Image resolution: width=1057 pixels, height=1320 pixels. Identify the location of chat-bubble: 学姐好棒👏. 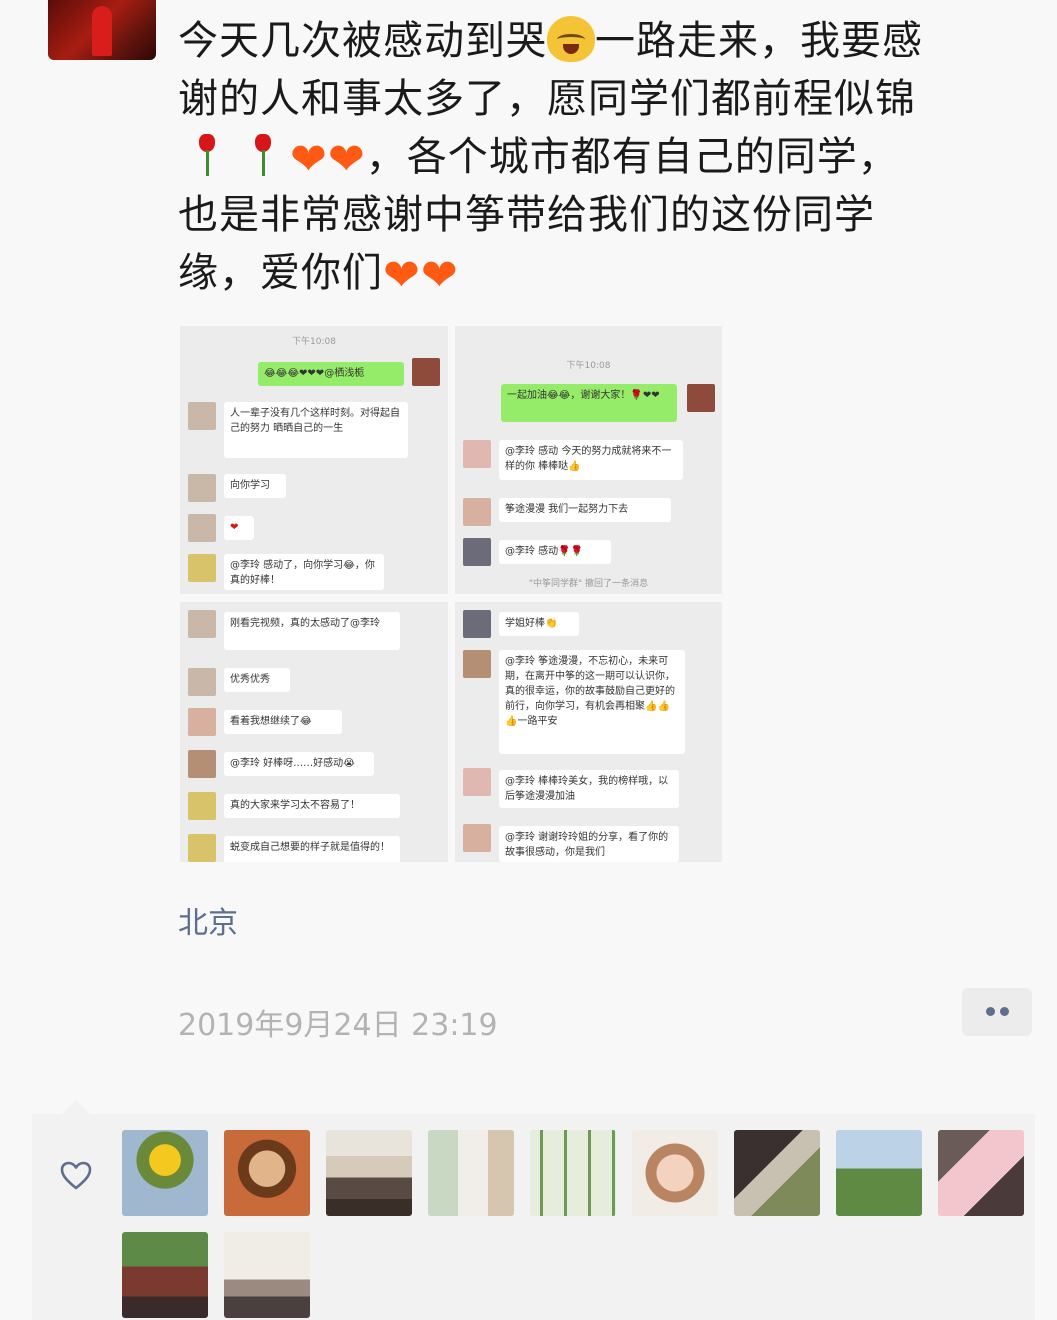
(539, 624).